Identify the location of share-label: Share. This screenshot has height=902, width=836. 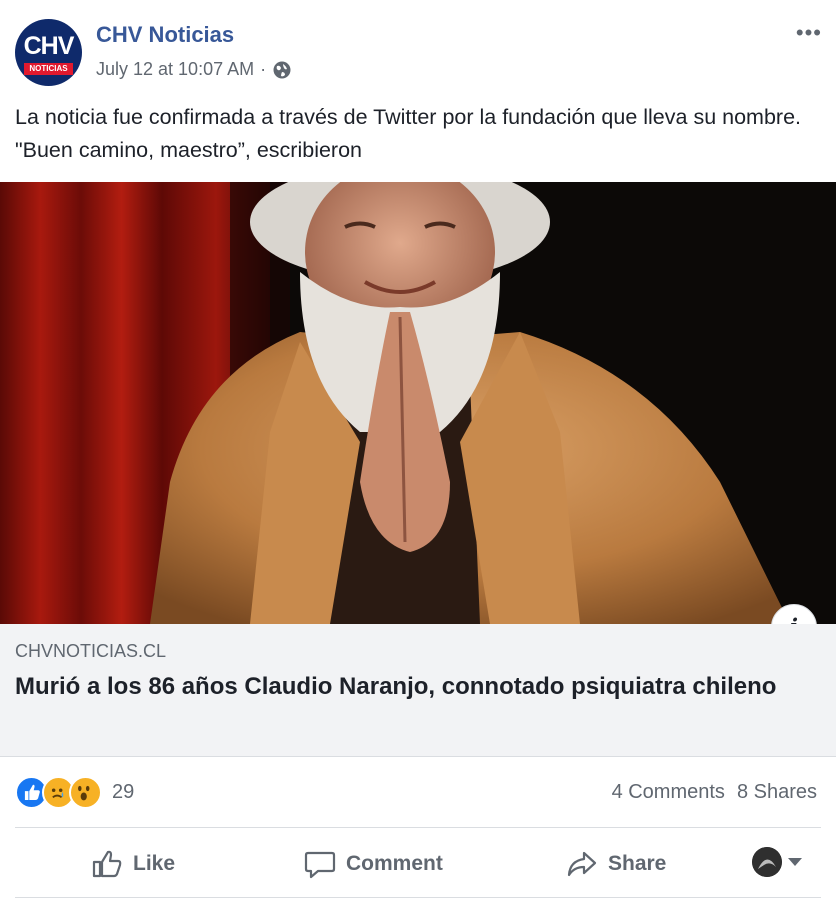
(637, 863).